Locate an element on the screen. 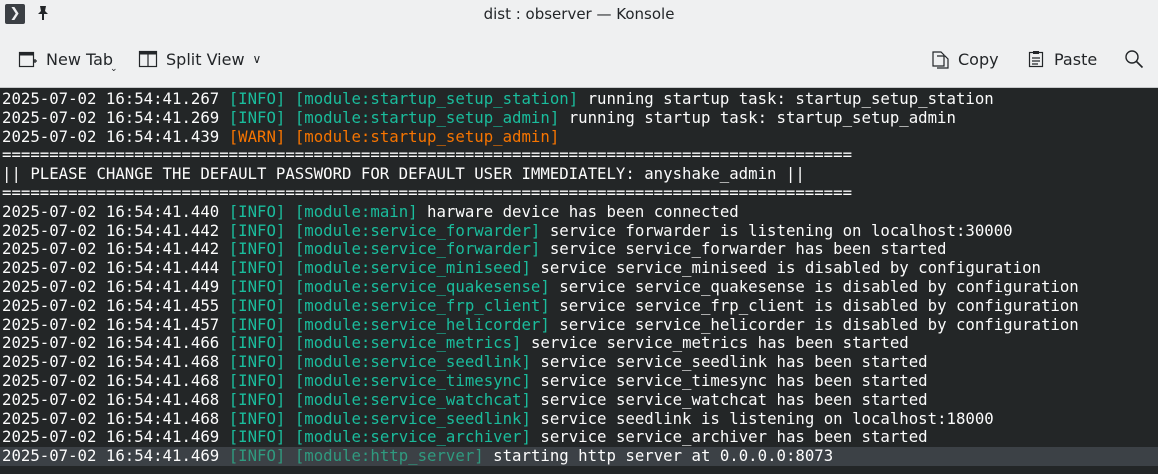 Image resolution: width=1158 pixels, height=474 pixels. log-module: [module:service_timesync] is located at coordinates (412, 380).